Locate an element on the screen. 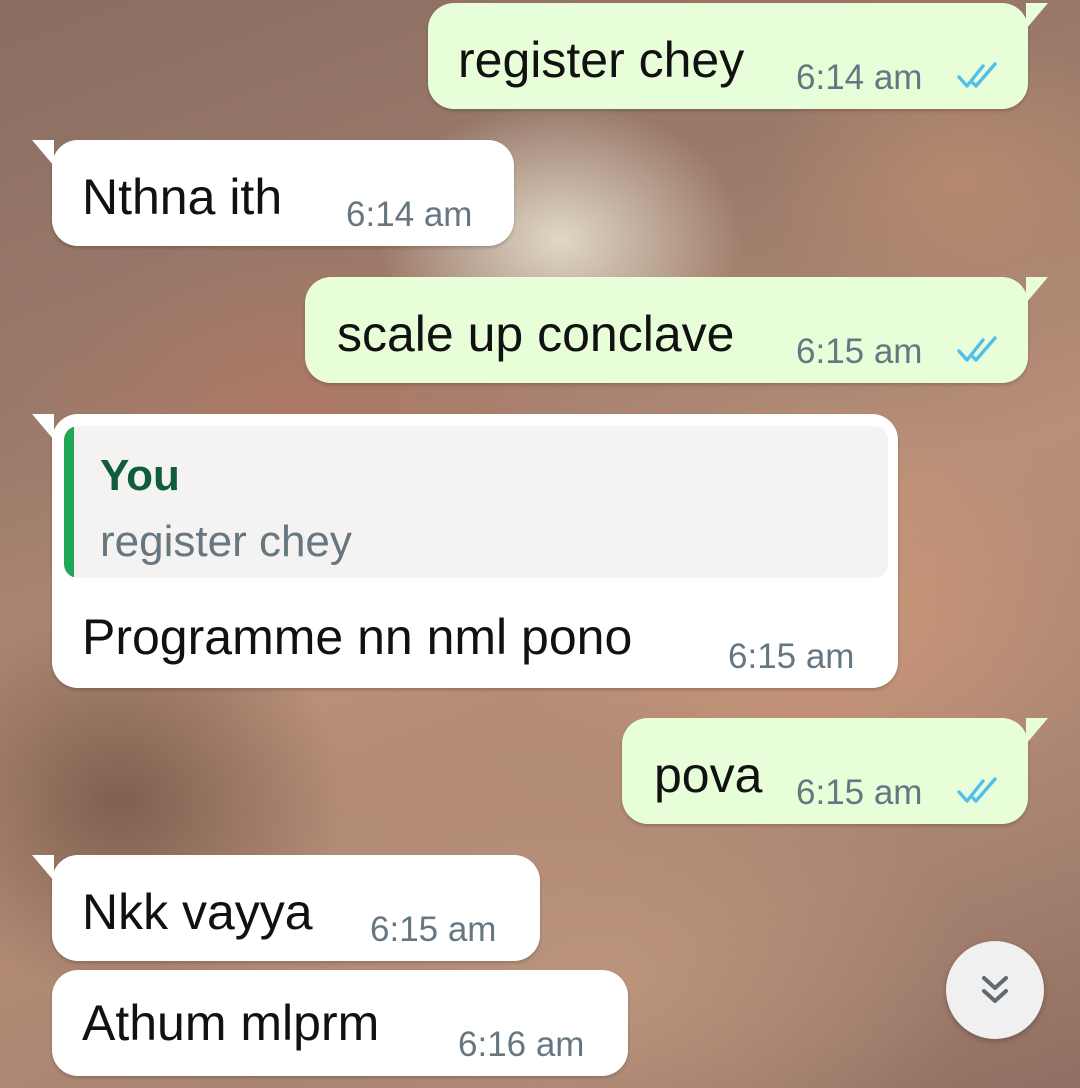 Image resolution: width=1080 pixels, height=1088 pixels. outgoing-message-bubble: scale up conclave 6:15 am is located at coordinates (676, 330).